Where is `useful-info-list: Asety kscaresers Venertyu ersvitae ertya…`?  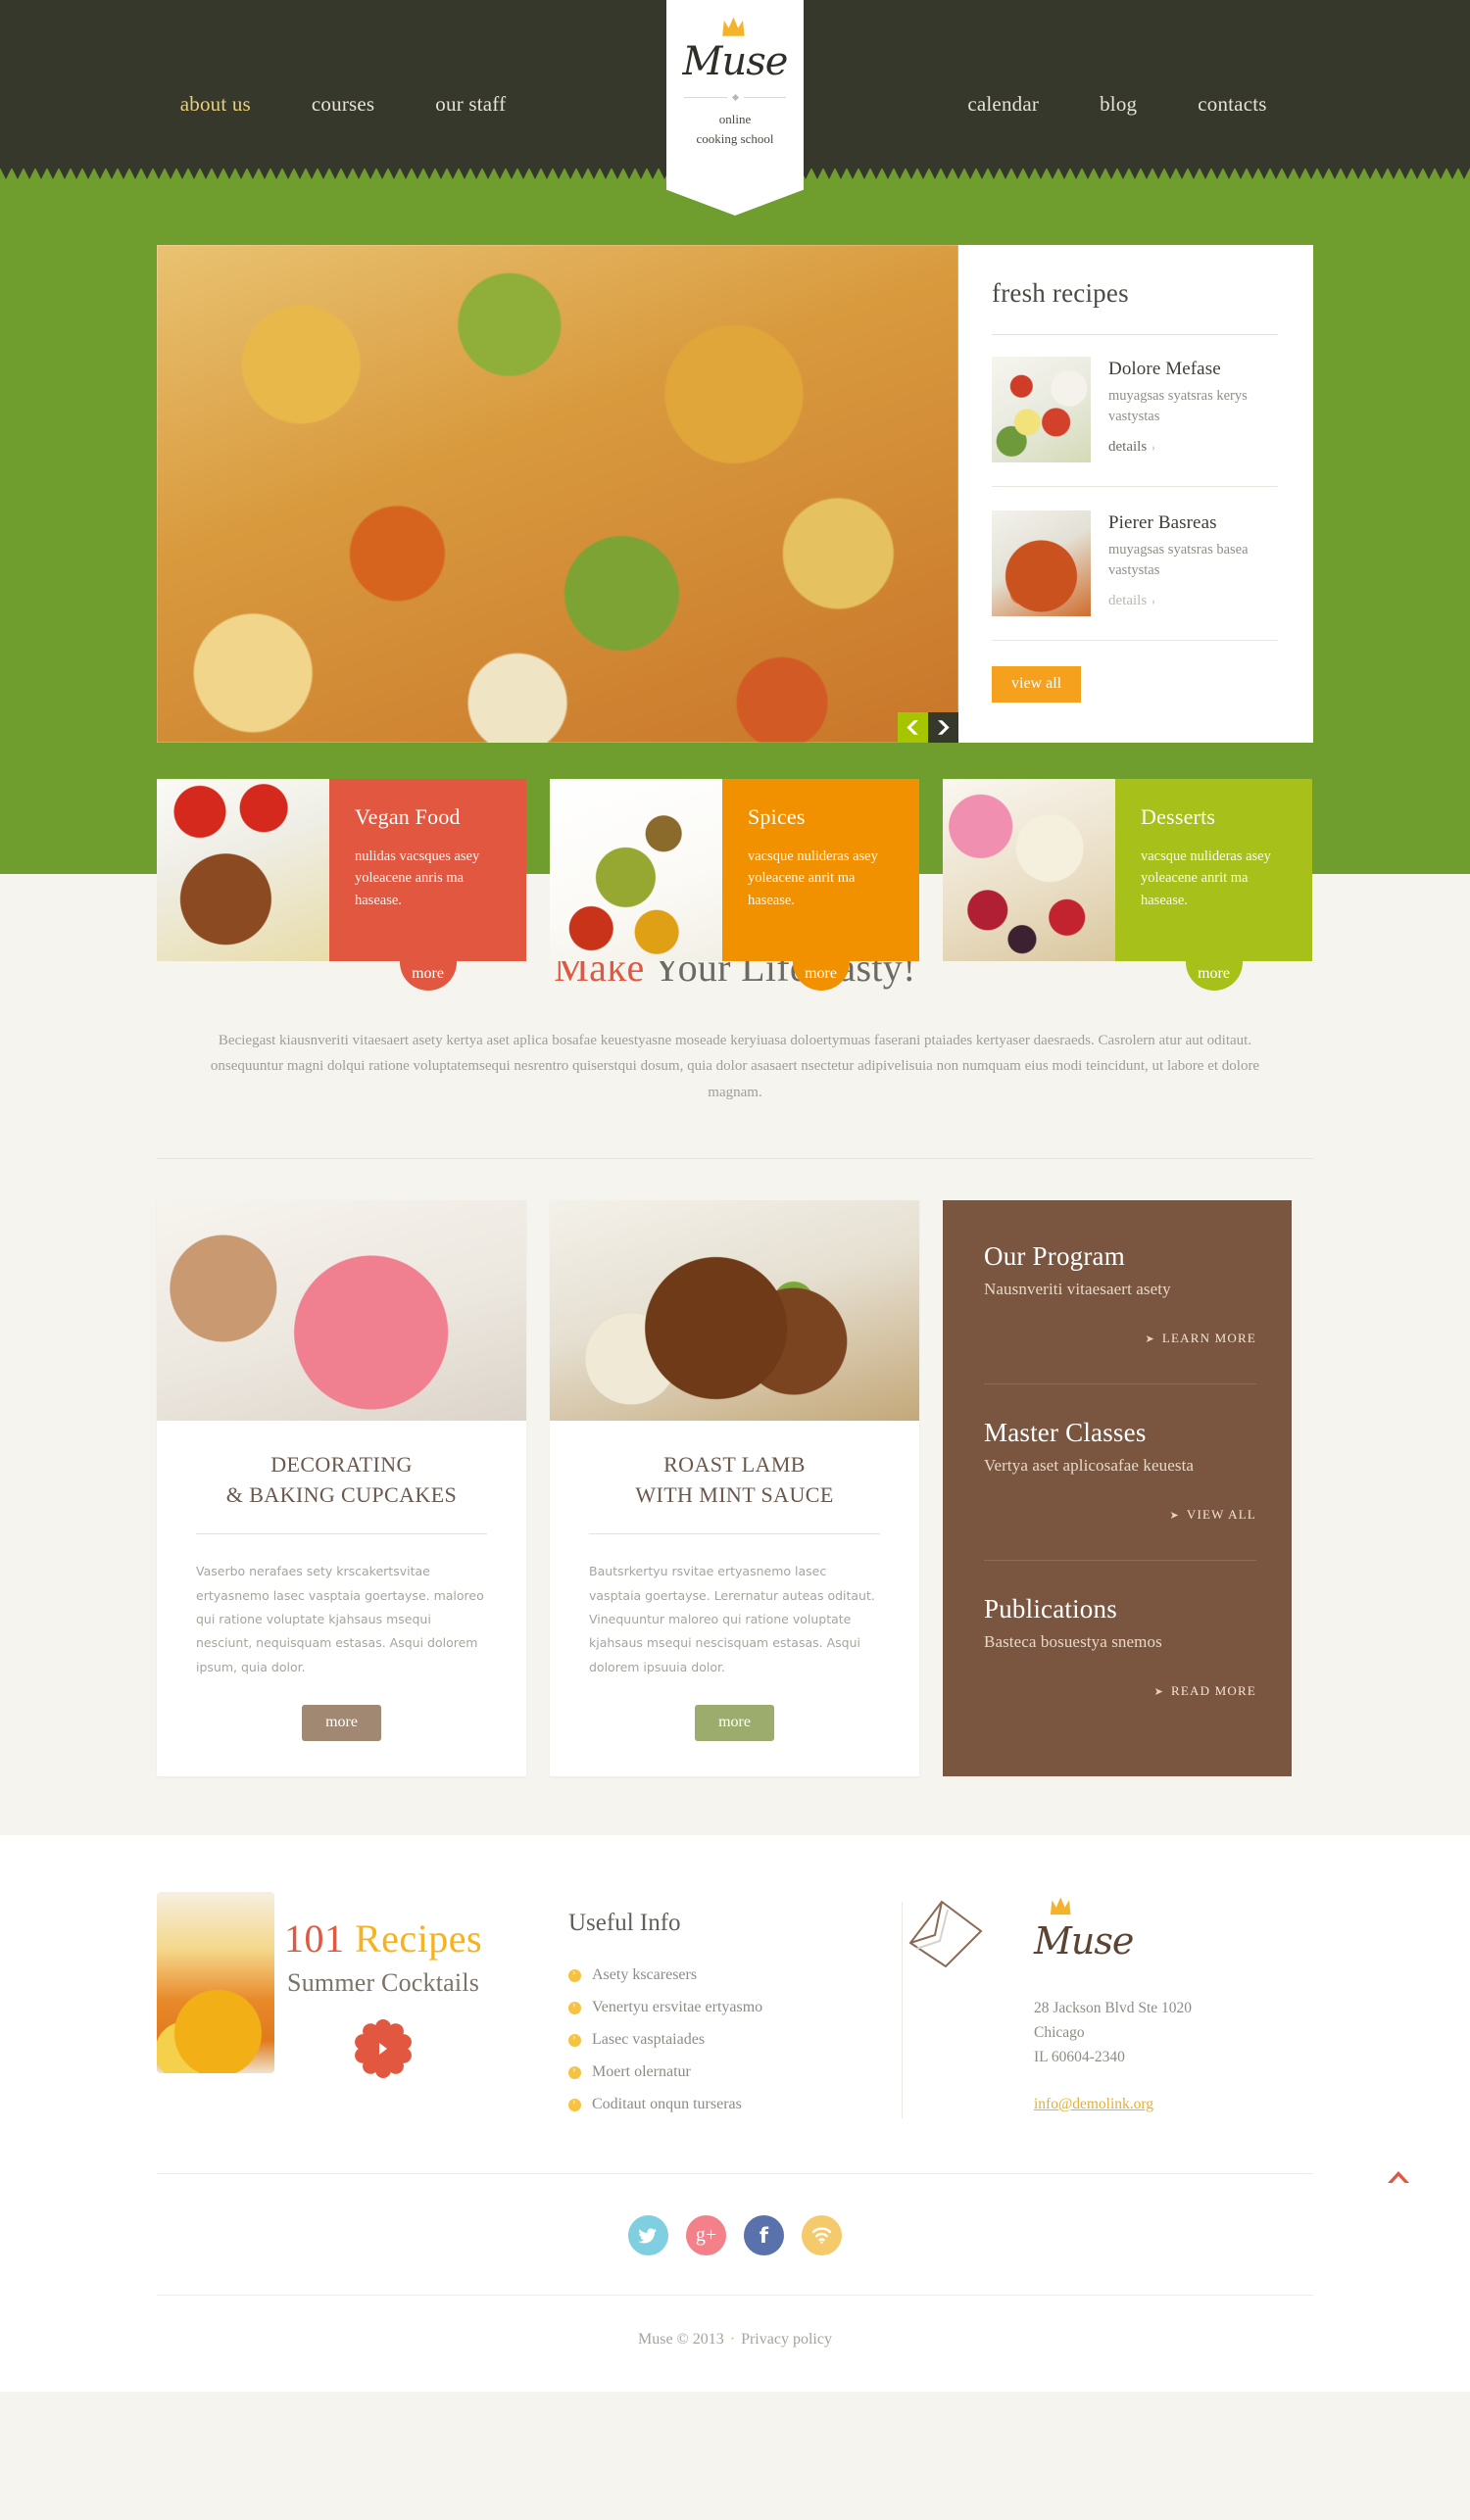
useful-info-list: Asety kscaresers Venertyu ersvitae ertya… is located at coordinates (735, 2039).